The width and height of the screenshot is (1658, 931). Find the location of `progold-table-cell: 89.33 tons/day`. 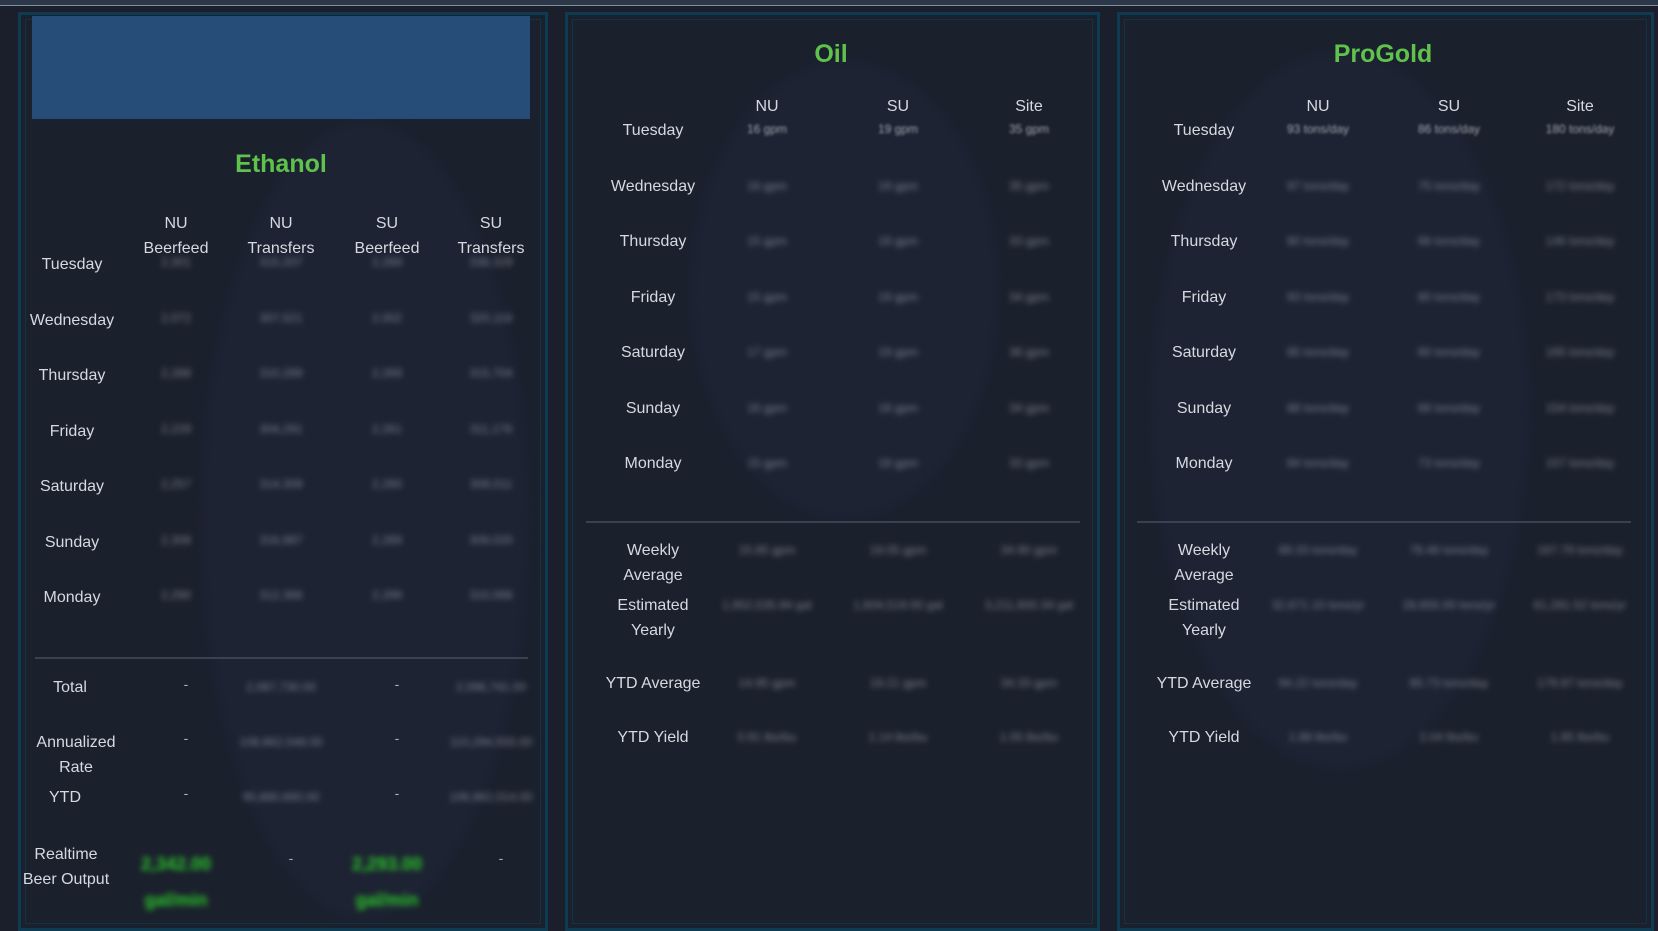

progold-table-cell: 89.33 tons/day is located at coordinates (1318, 550).